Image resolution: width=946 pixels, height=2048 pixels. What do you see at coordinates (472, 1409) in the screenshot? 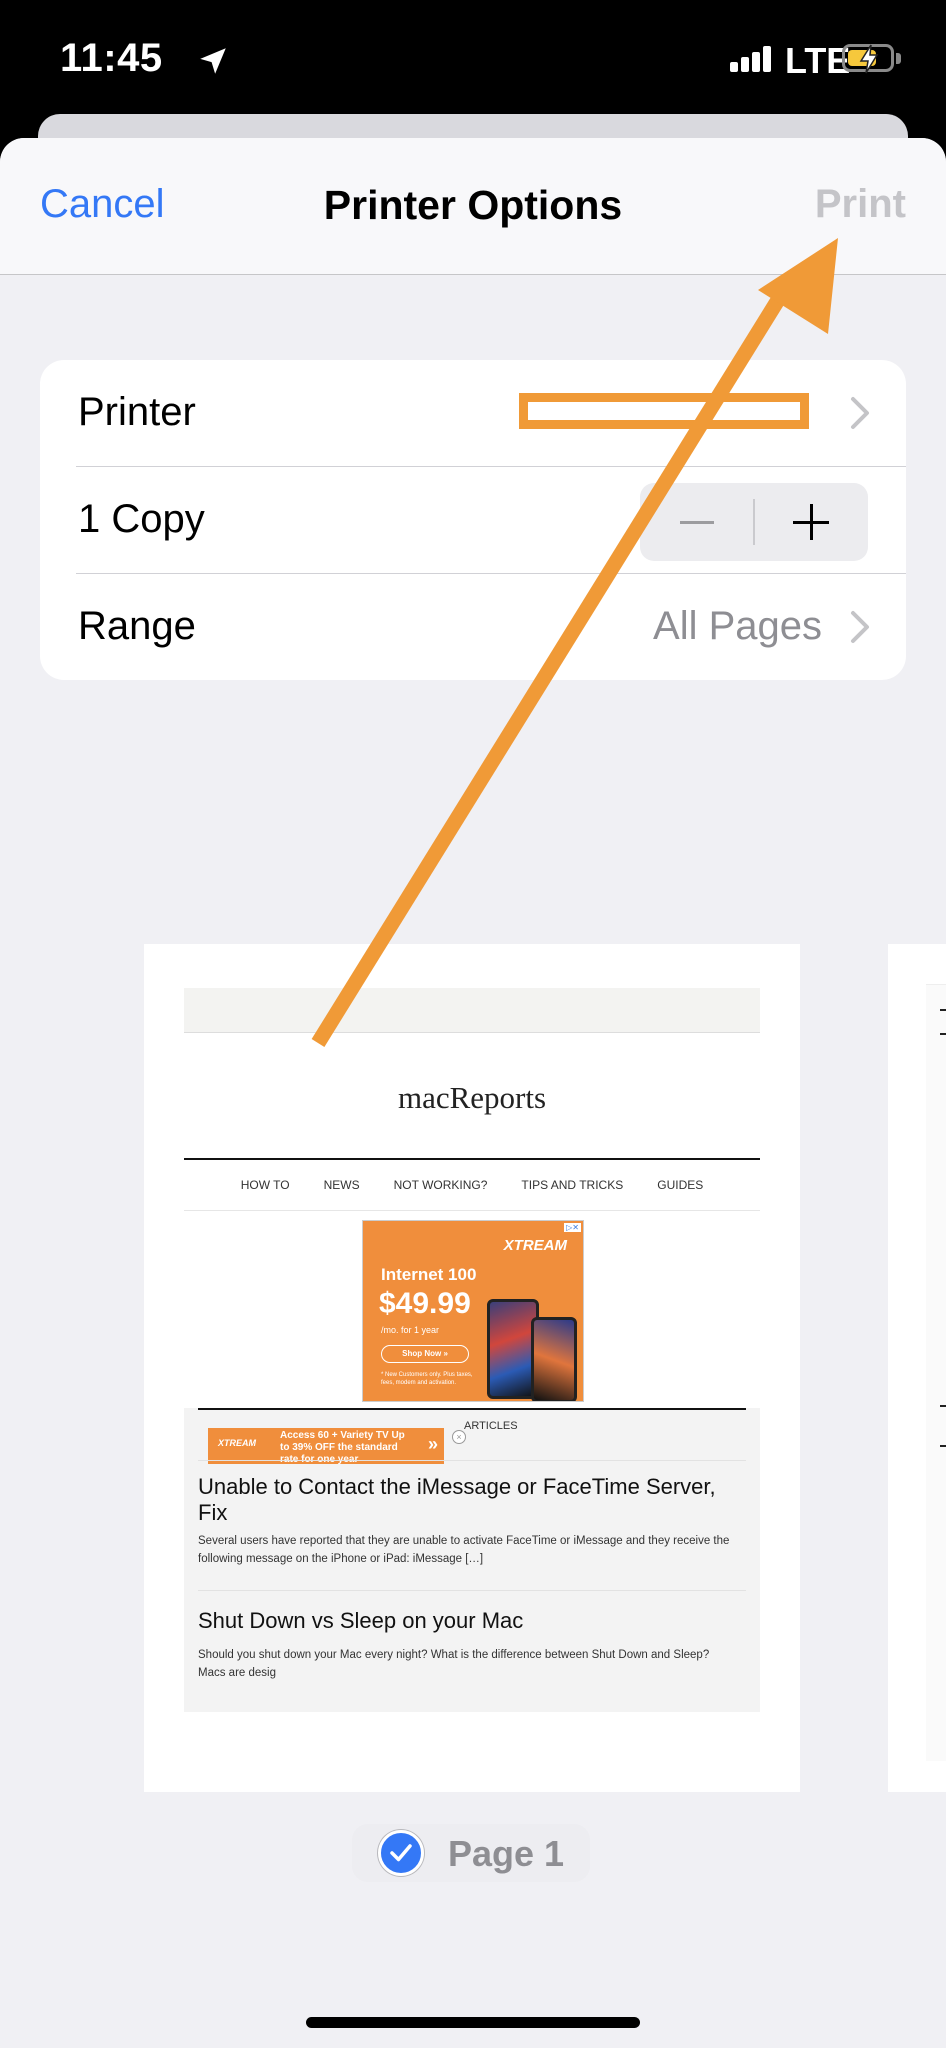
I see `articles-rule` at bounding box center [472, 1409].